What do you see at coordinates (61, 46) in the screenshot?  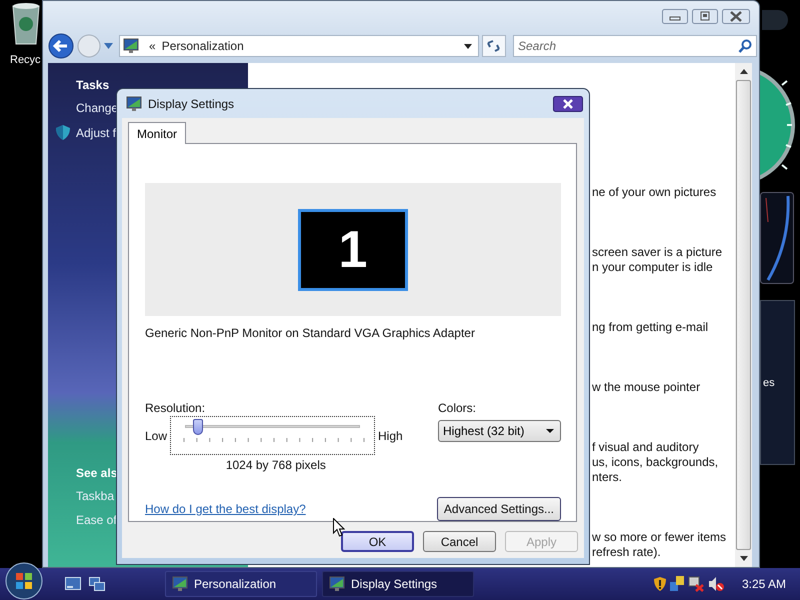 I see `back-button` at bounding box center [61, 46].